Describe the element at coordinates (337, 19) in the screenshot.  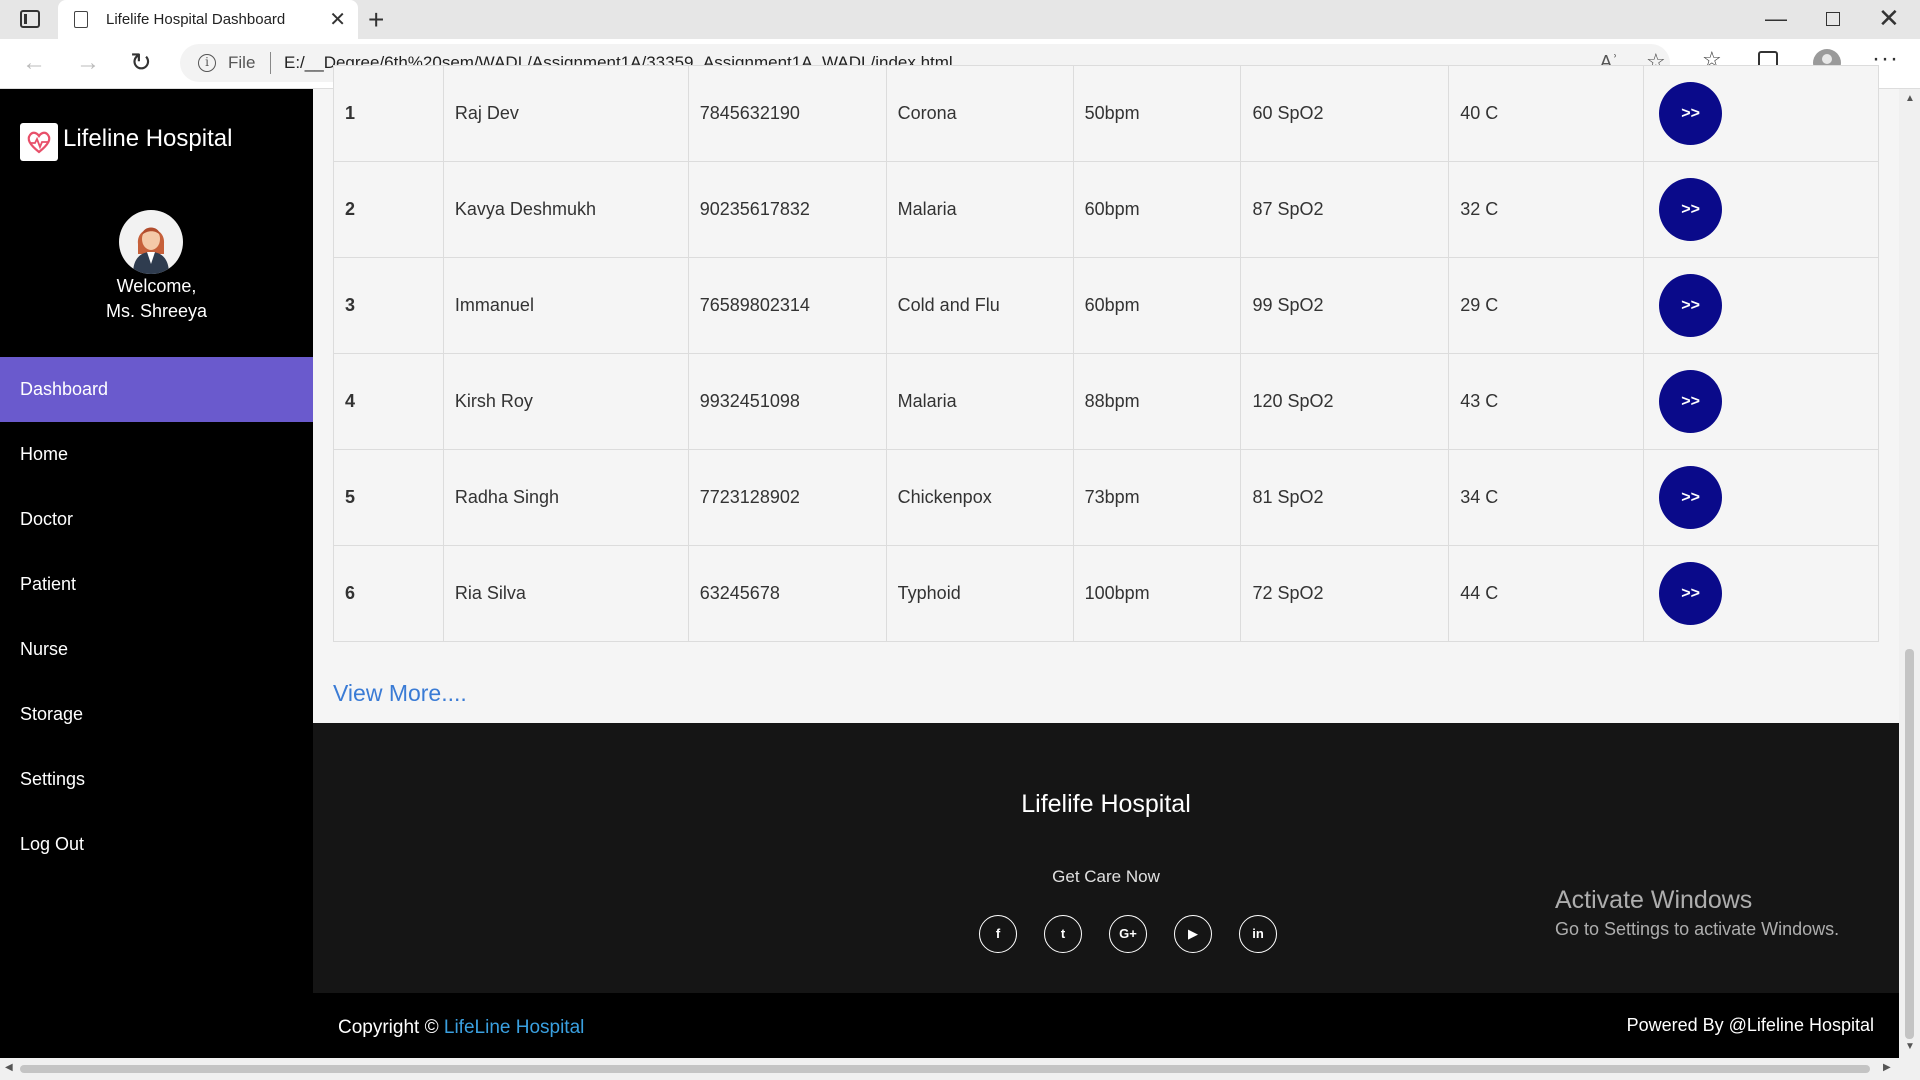
I see `tab-close-icon: ✕` at that location.